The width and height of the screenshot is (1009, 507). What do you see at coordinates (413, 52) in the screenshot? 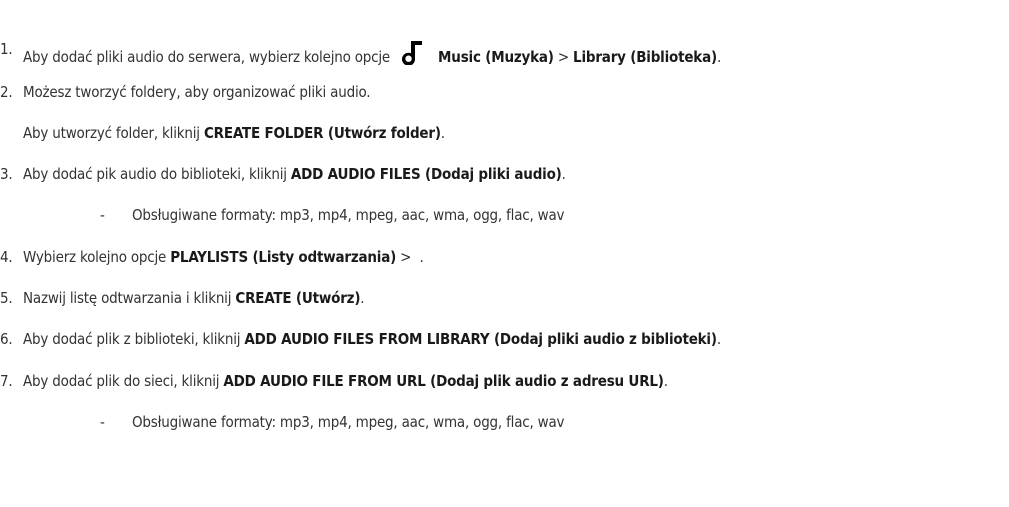
I see `music-note-icon` at bounding box center [413, 52].